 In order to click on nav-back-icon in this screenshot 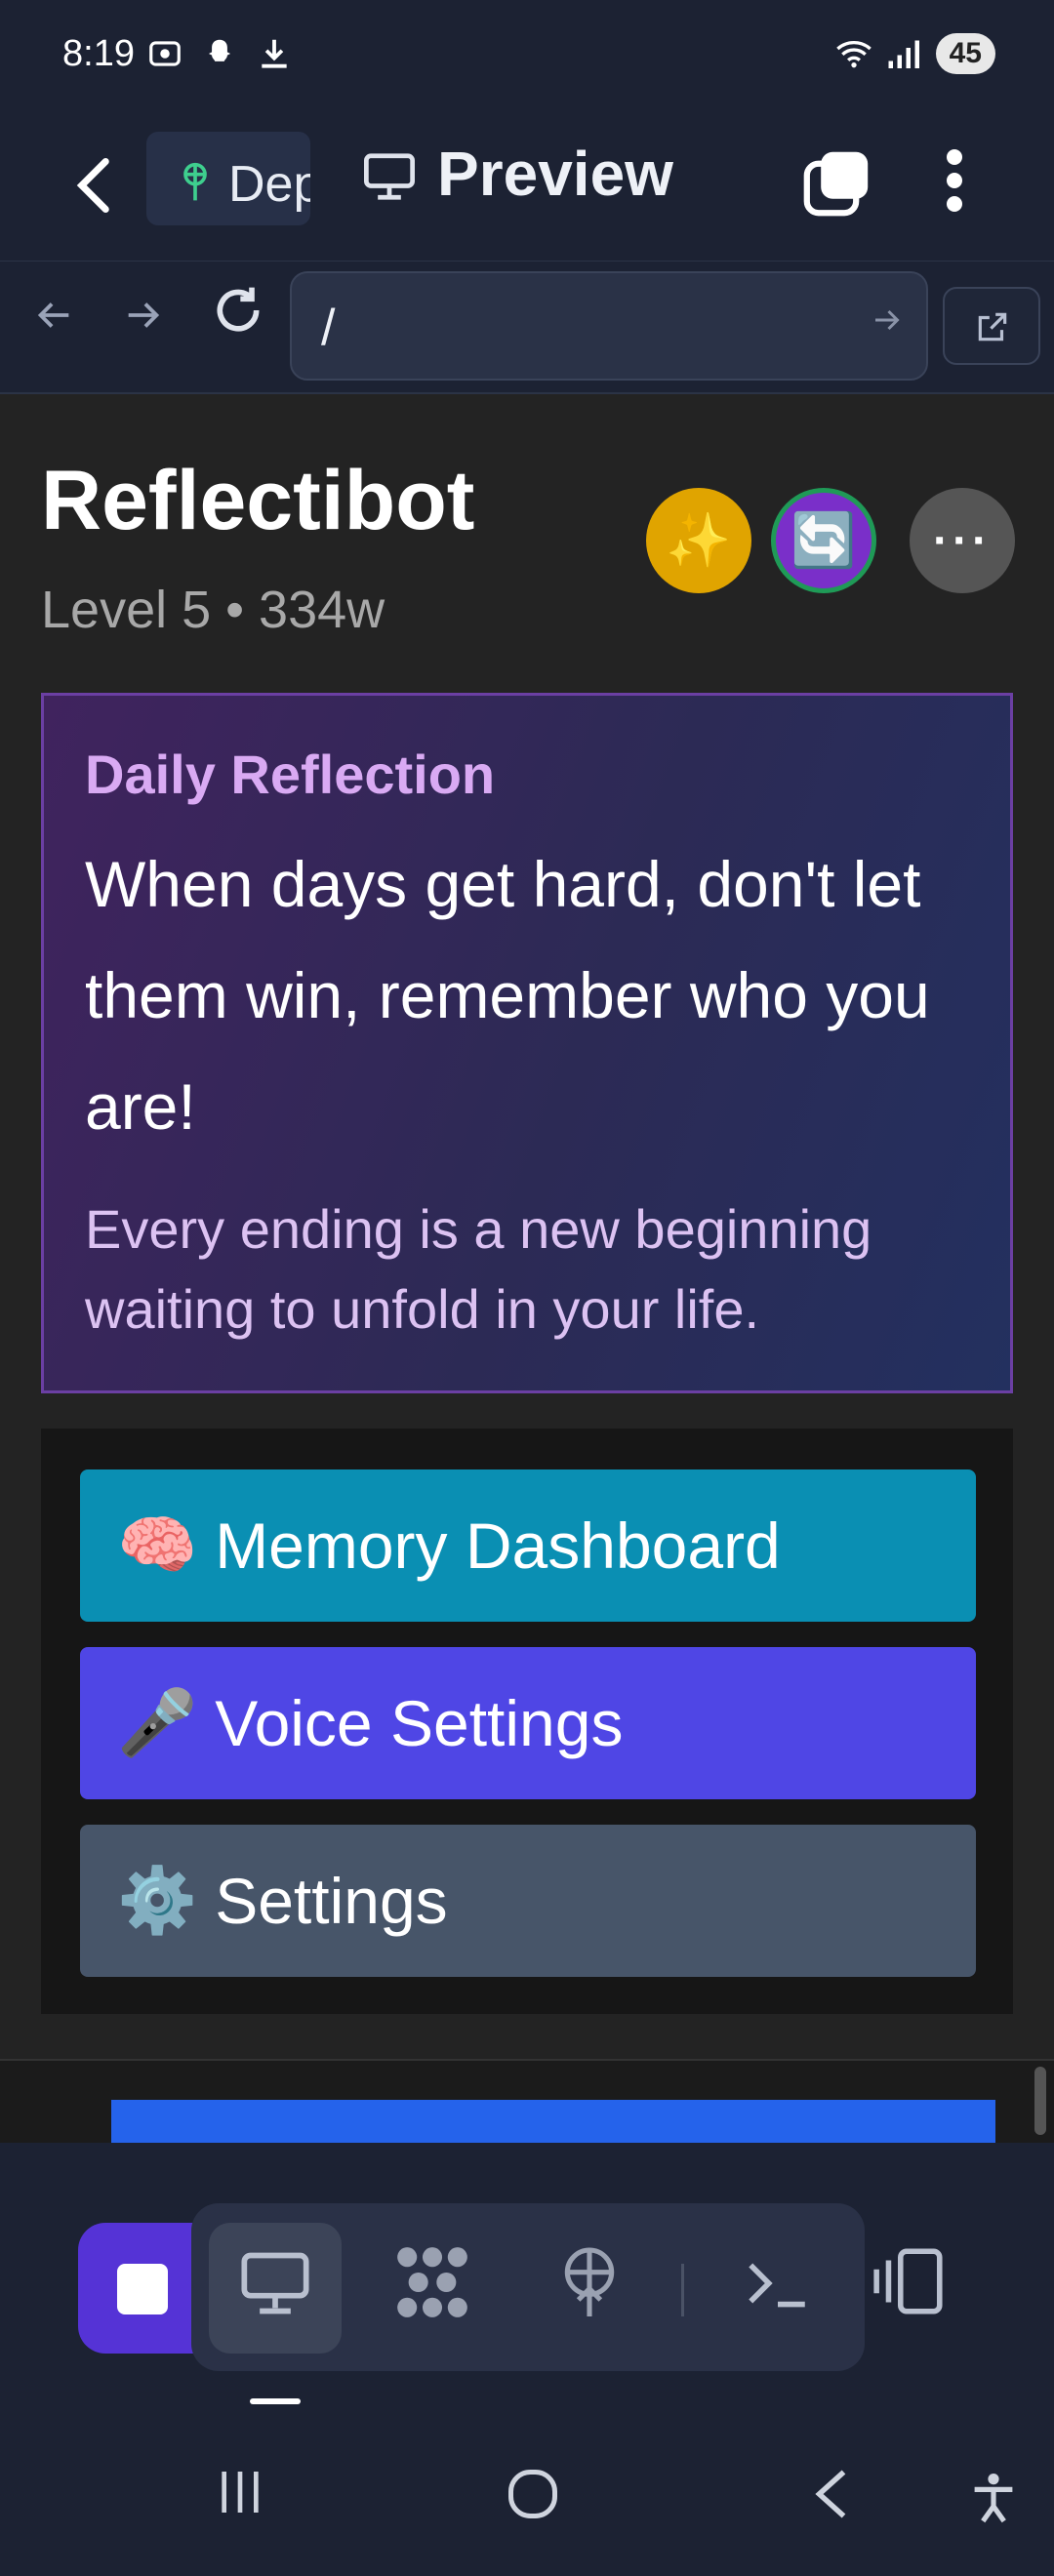, I will do `click(53, 315)`.